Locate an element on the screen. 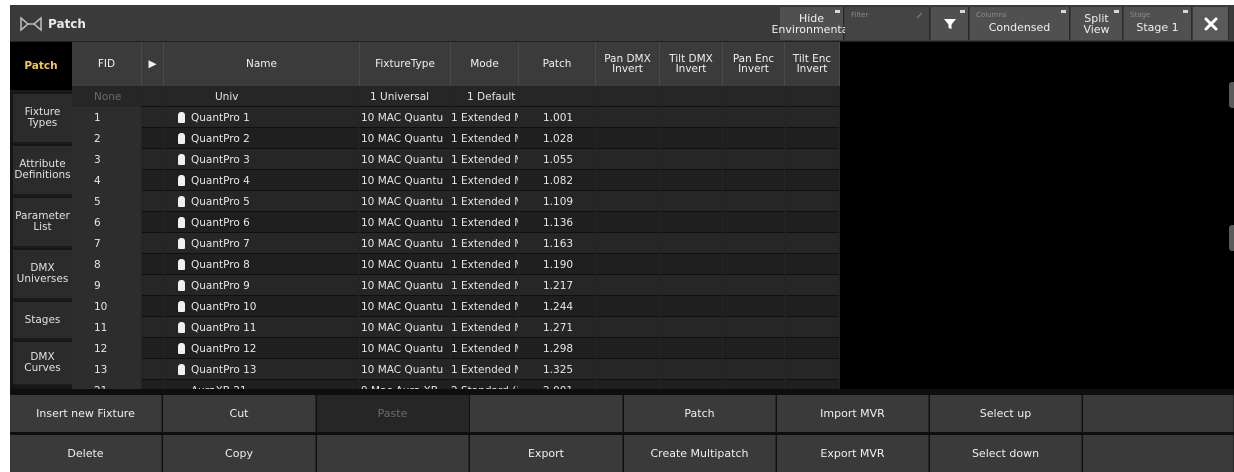 The height and width of the screenshot is (472, 1234). window-title: Patch is located at coordinates (67, 23).